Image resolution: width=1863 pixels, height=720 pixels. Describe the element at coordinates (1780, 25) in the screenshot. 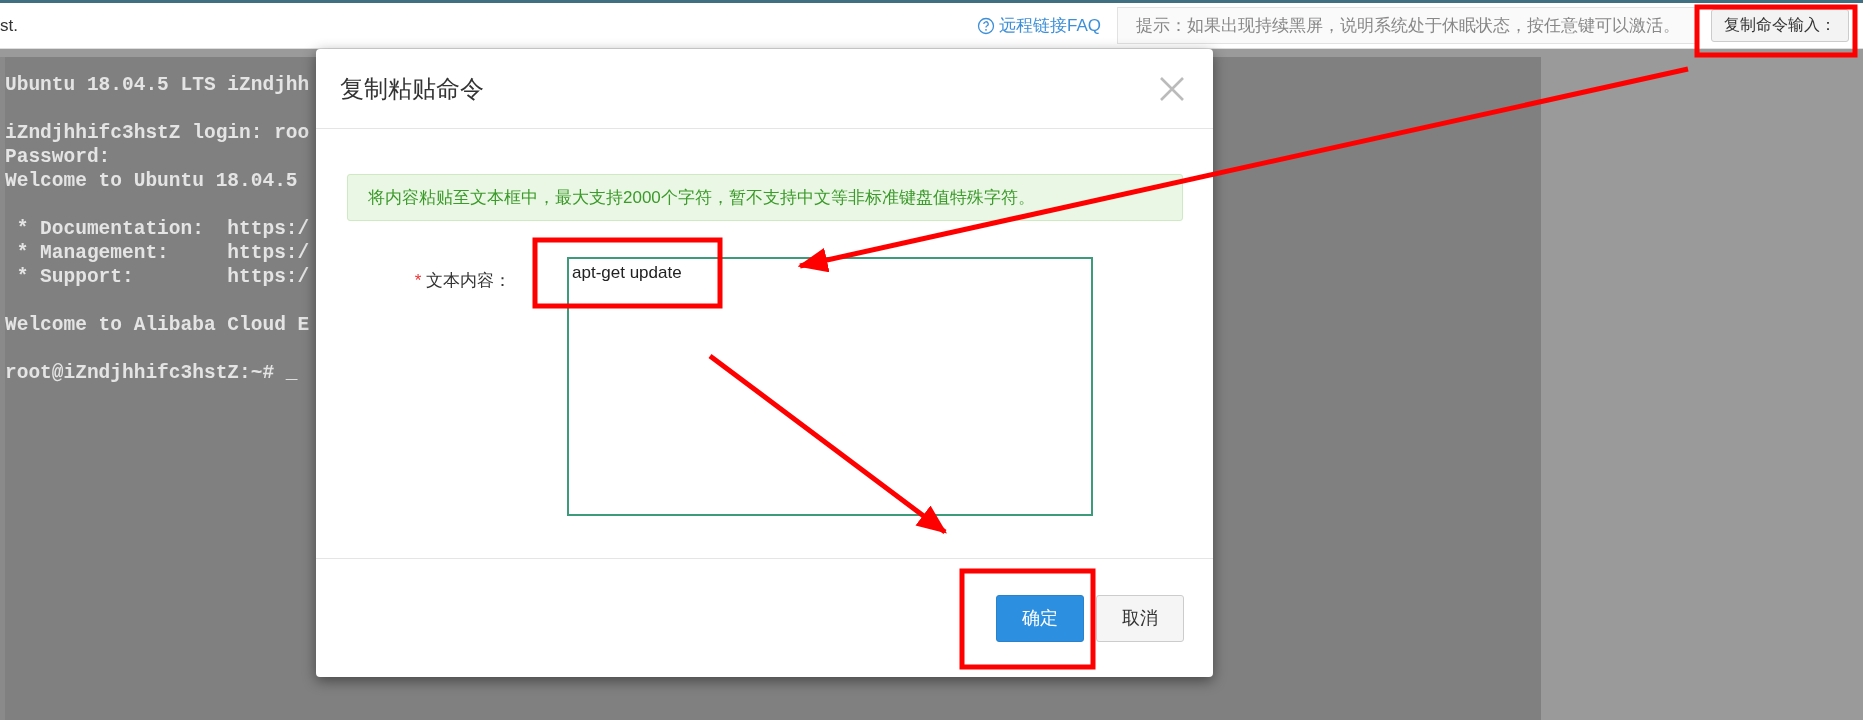

I see `copy-command-button: 复制命令输入：` at that location.